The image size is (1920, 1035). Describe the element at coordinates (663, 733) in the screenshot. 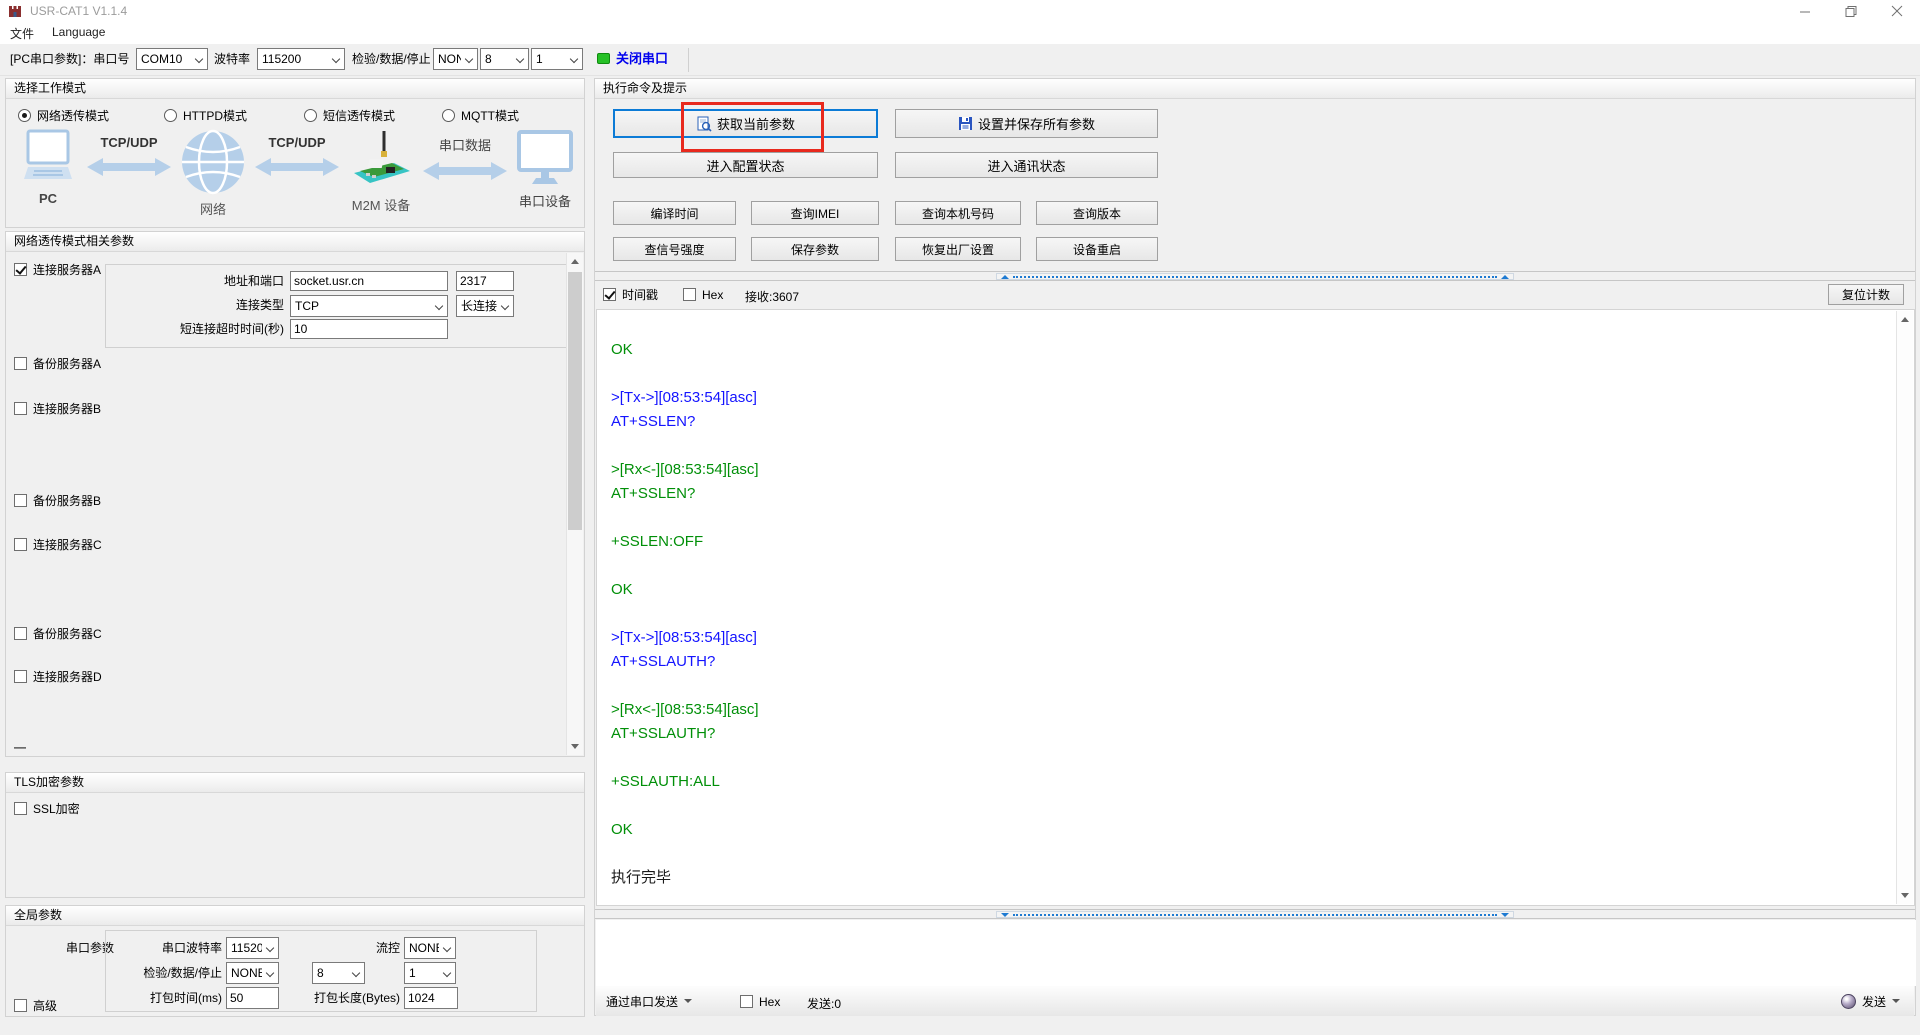

I see `log-line: AT+SSLAUTH?` at that location.